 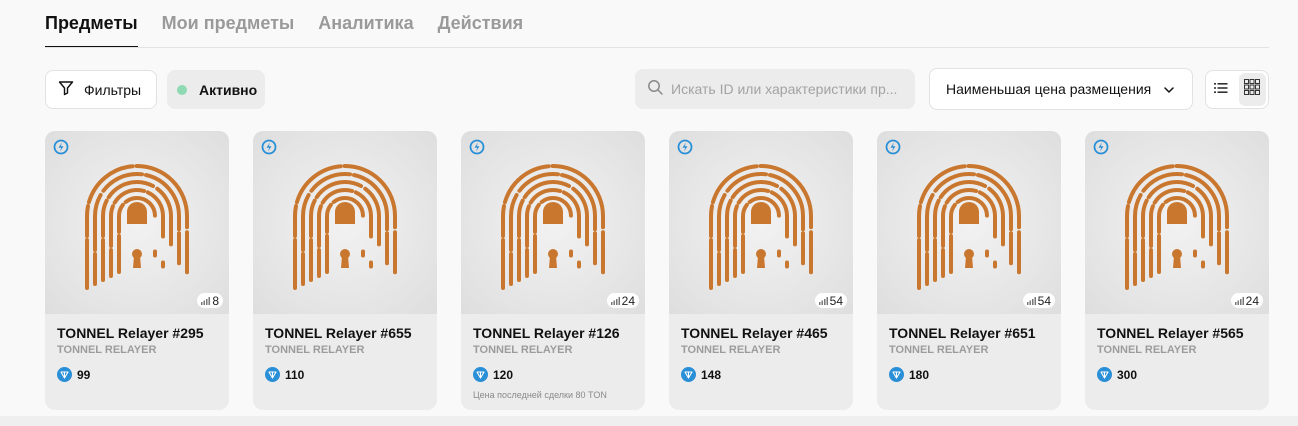 I want to click on item-name: TONNEL Relayer #295, so click(x=130, y=333).